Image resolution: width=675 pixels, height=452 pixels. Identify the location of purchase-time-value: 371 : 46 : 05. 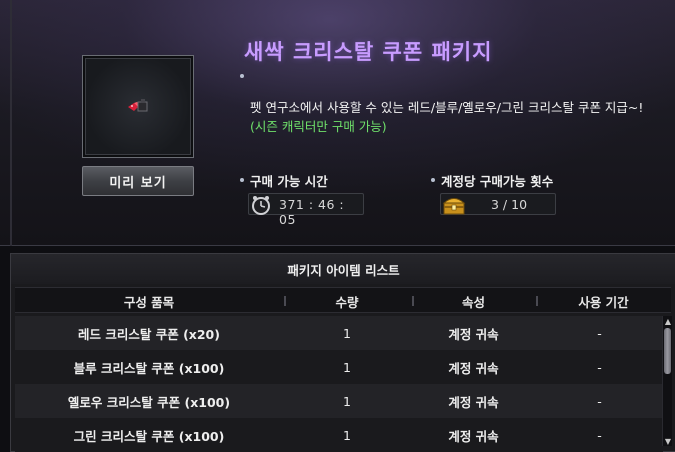
(312, 212).